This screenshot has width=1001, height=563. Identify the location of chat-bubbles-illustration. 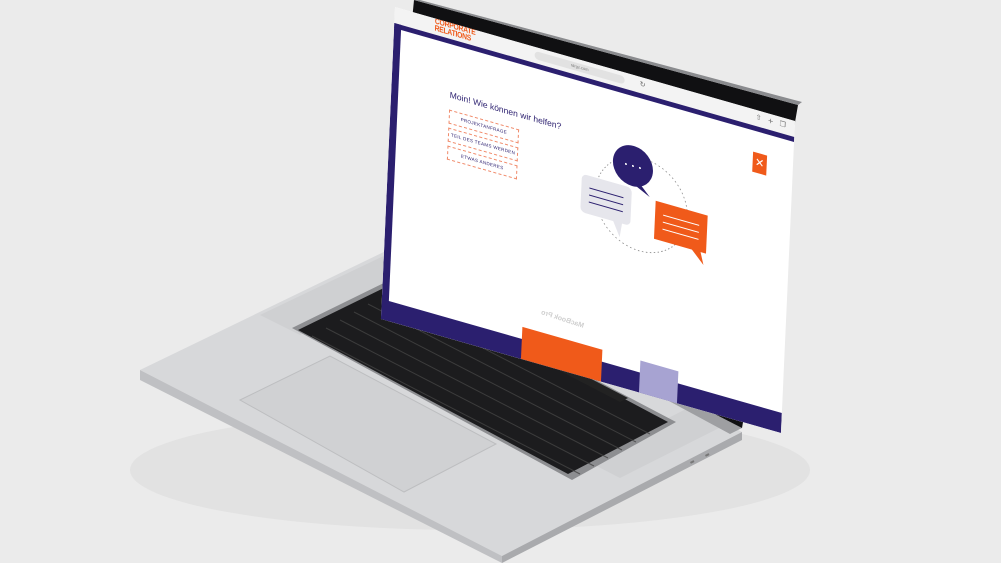
(644, 205).